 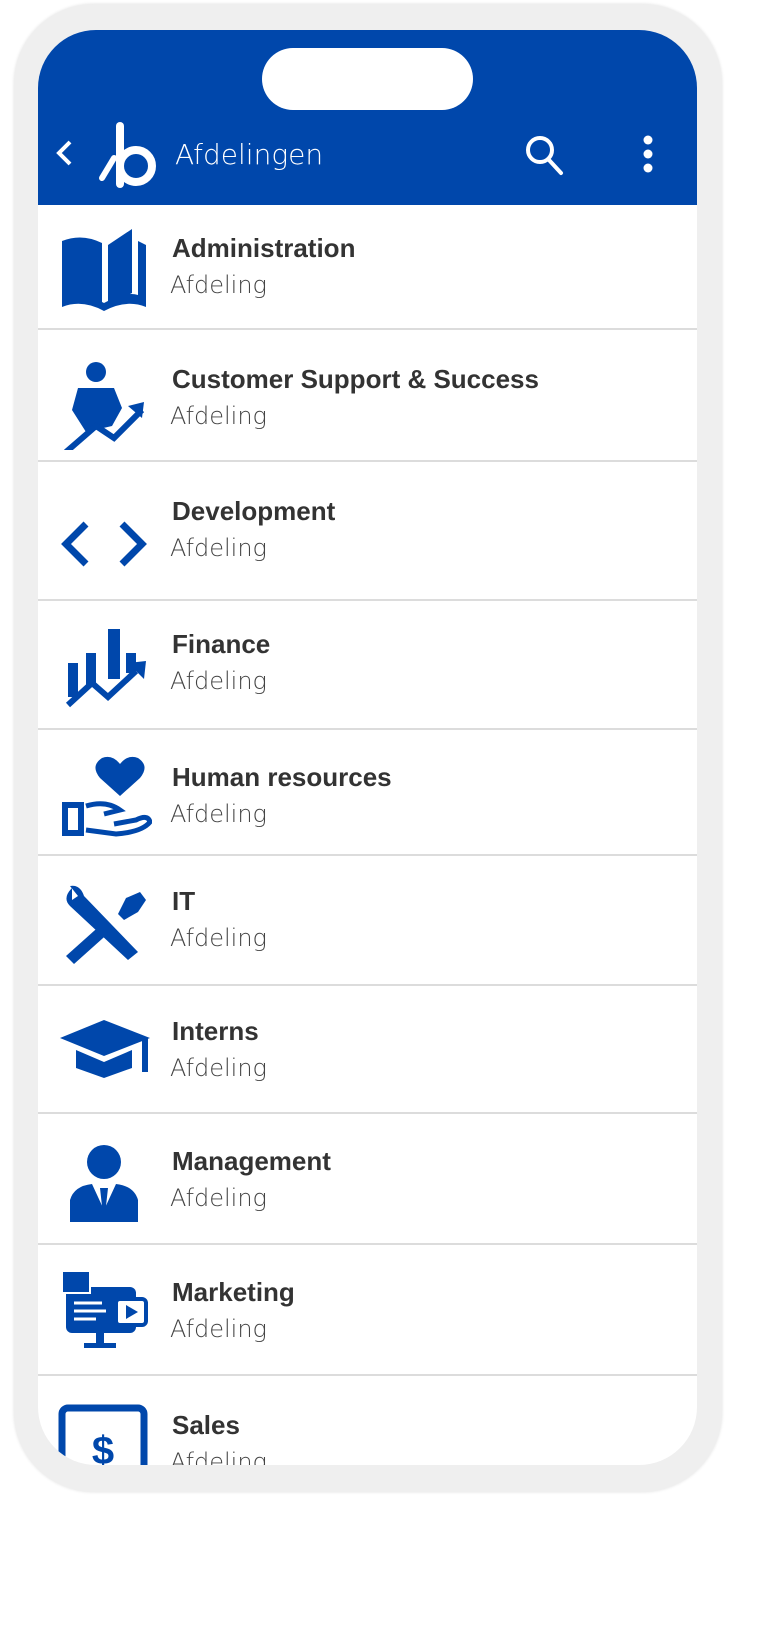 I want to click on list-item: Customer Support & Success Afdeling, so click(x=367, y=396).